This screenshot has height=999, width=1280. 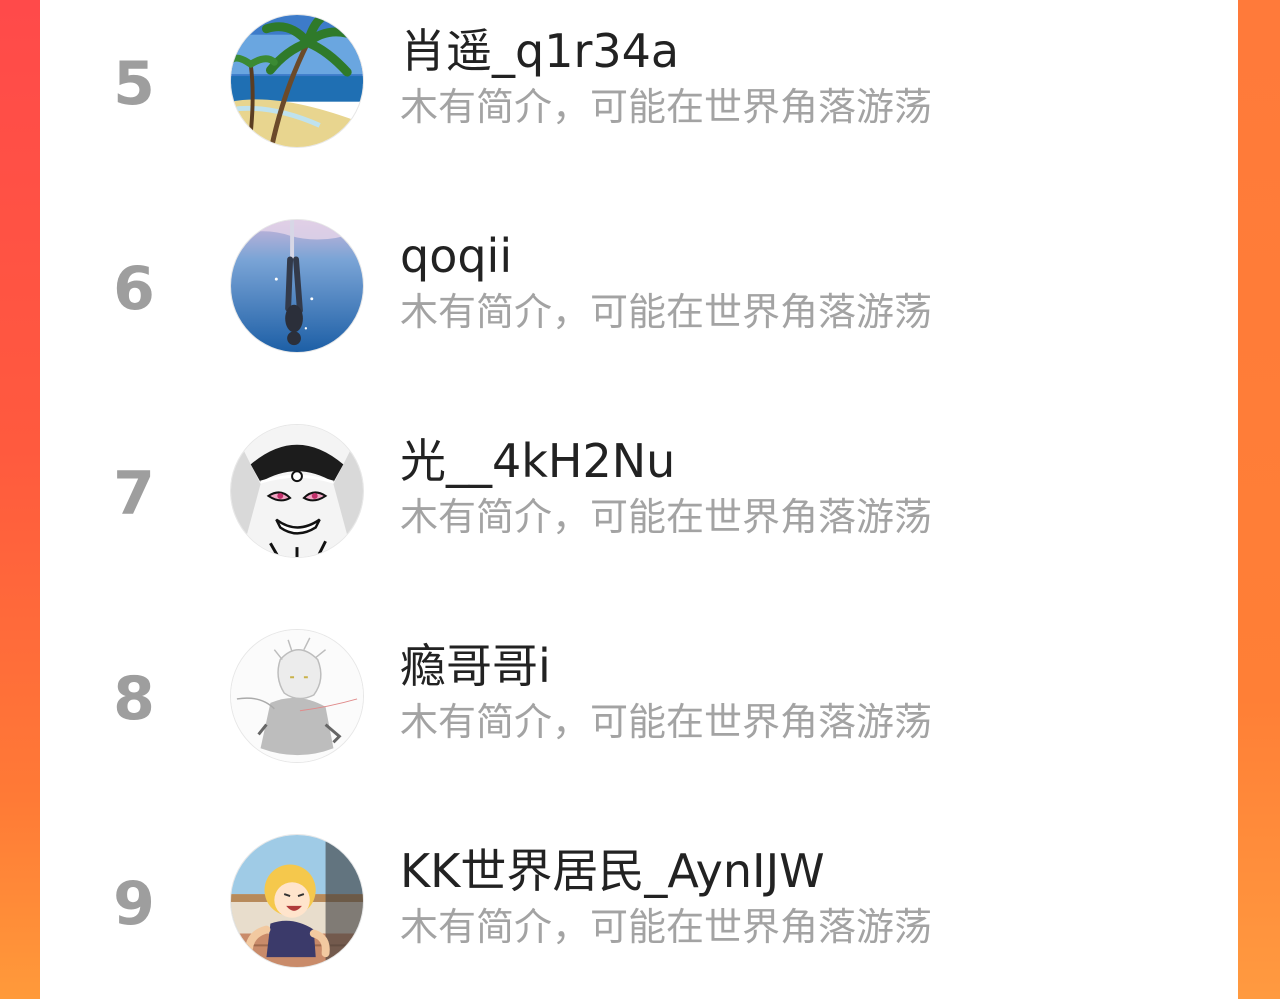 I want to click on rank-number: 7, so click(x=134, y=494).